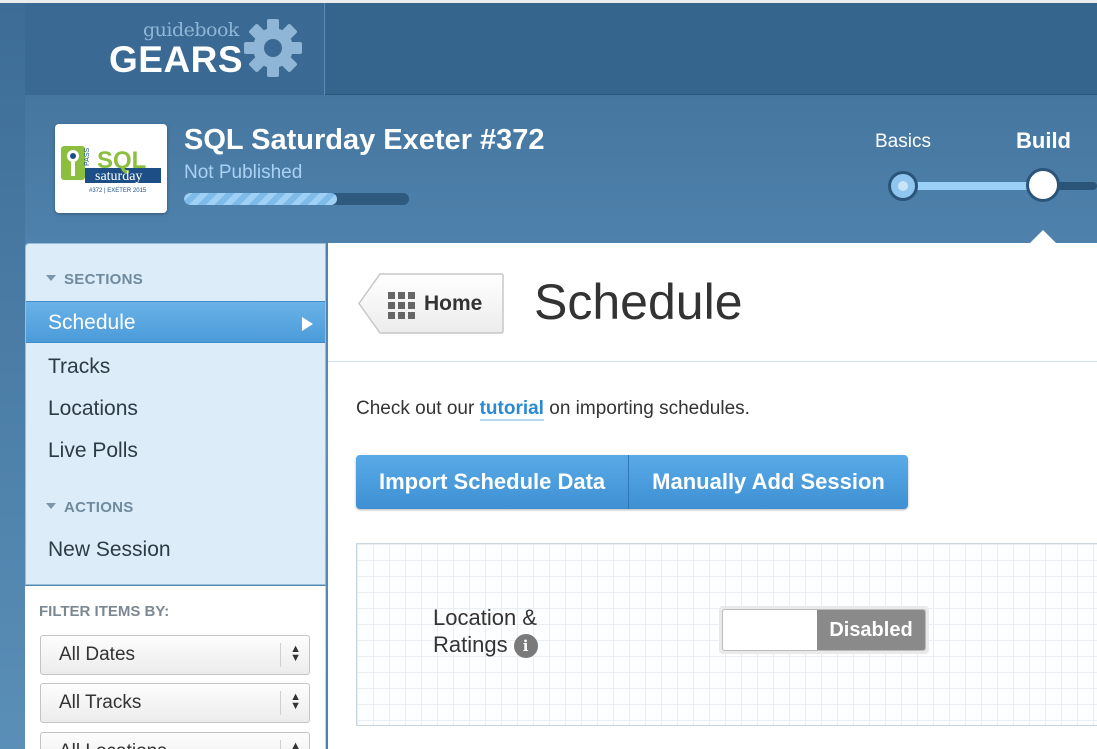  What do you see at coordinates (93, 408) in the screenshot?
I see `sidebar-item-label: Locations` at bounding box center [93, 408].